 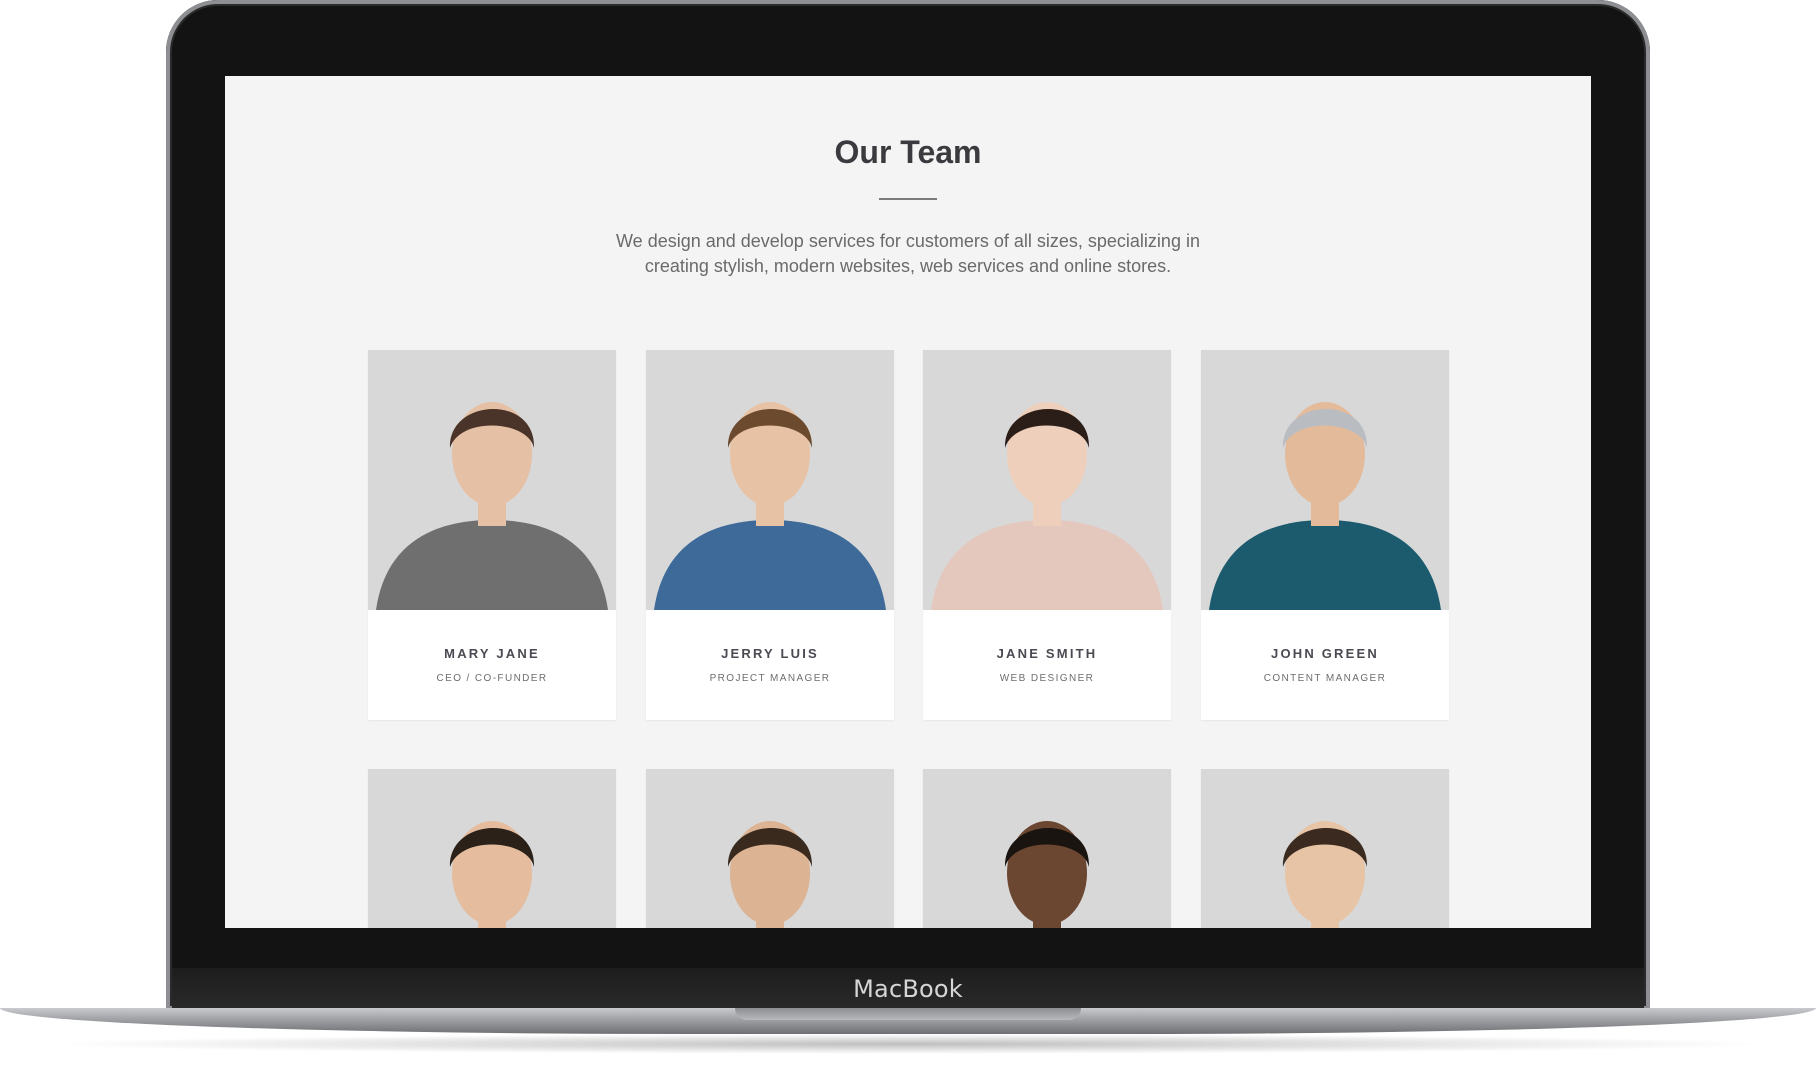 I want to click on laptop-shadow, so click(x=908, y=1044).